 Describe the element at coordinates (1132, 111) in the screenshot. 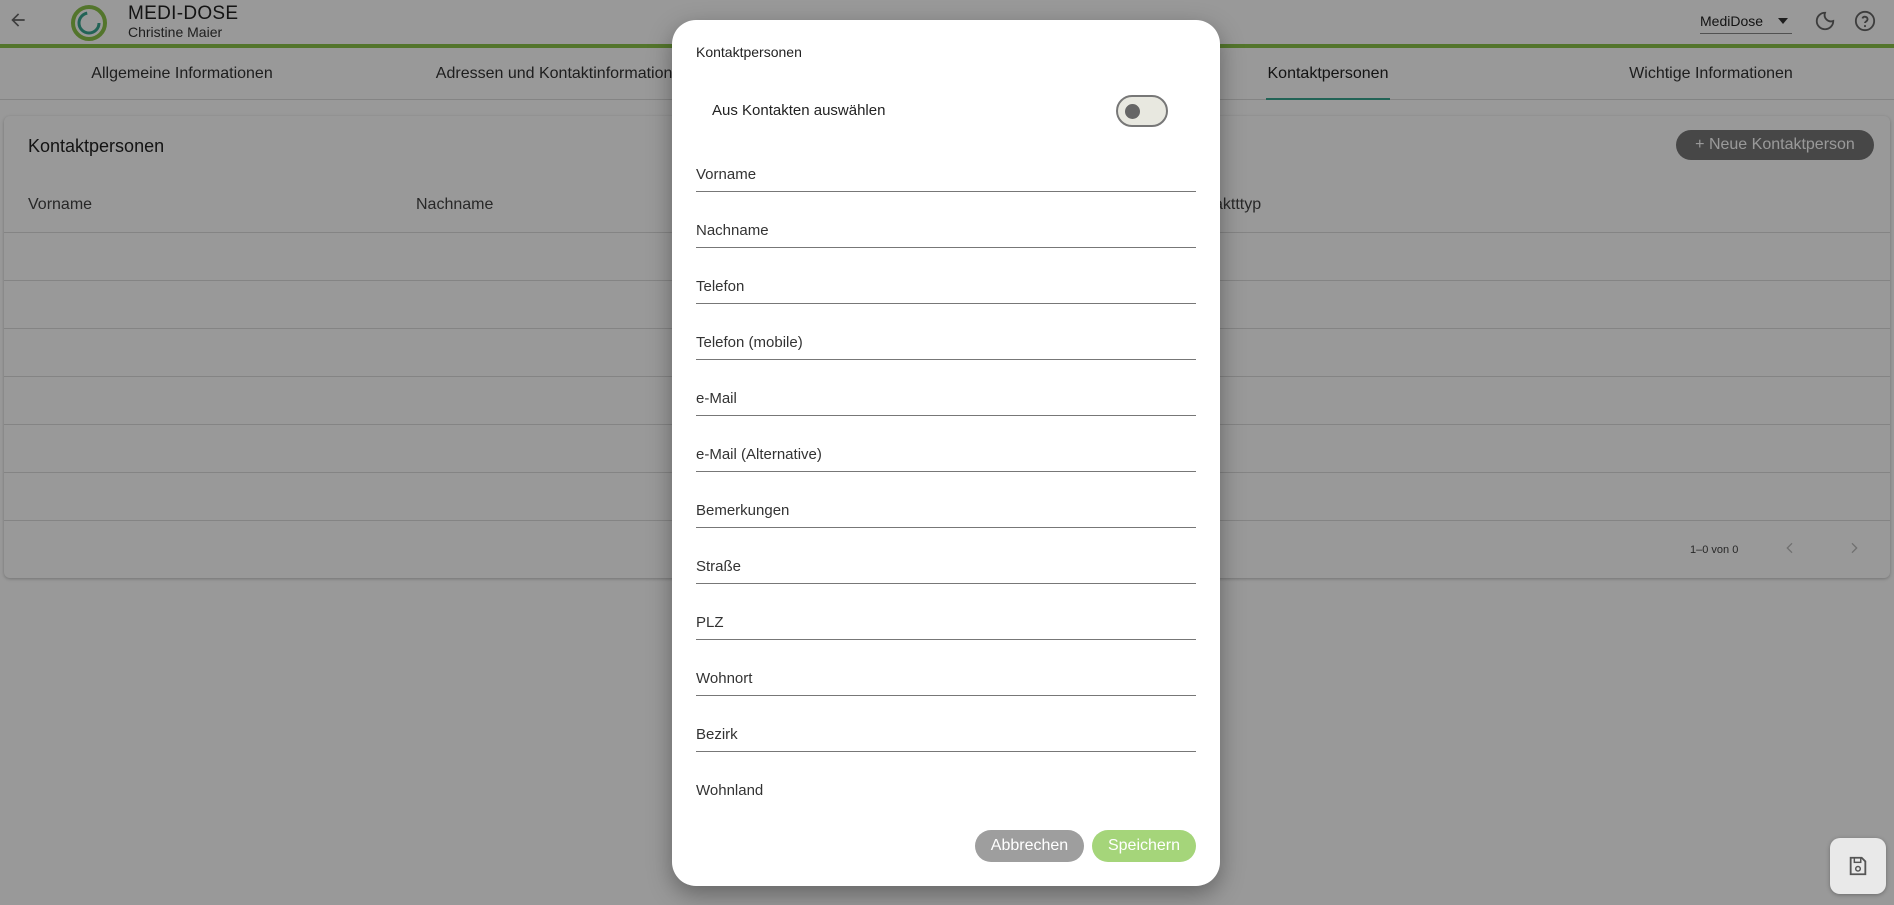

I see `toggle-knob` at that location.